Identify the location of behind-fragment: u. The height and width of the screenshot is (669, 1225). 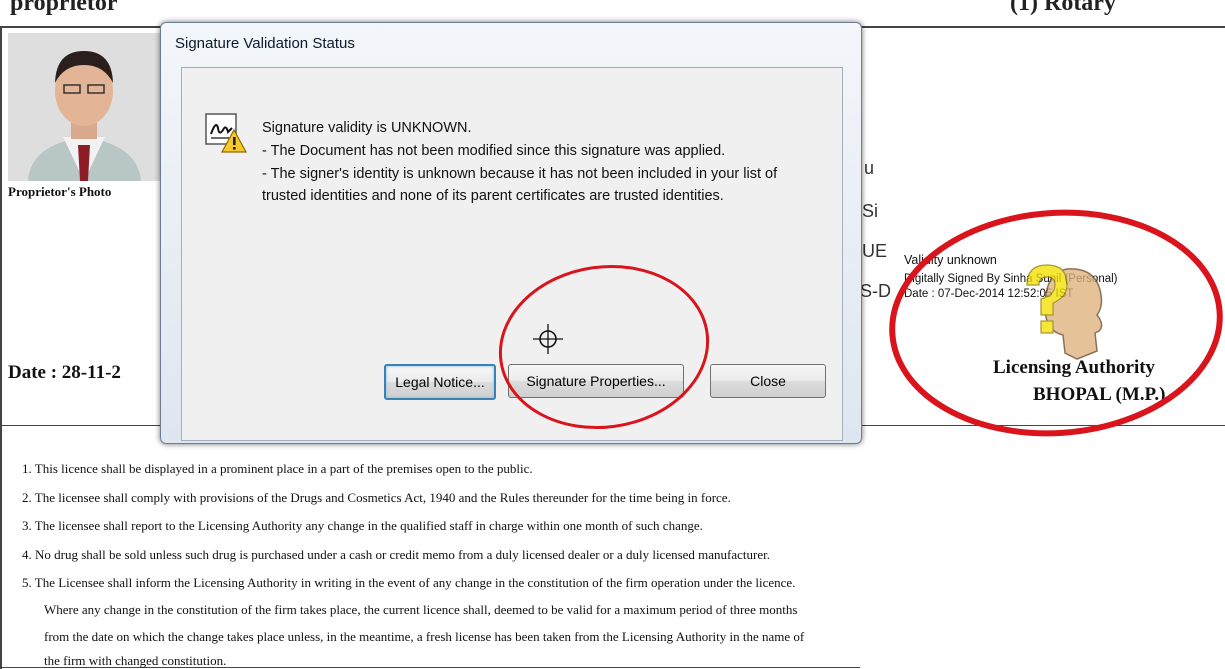
(869, 168).